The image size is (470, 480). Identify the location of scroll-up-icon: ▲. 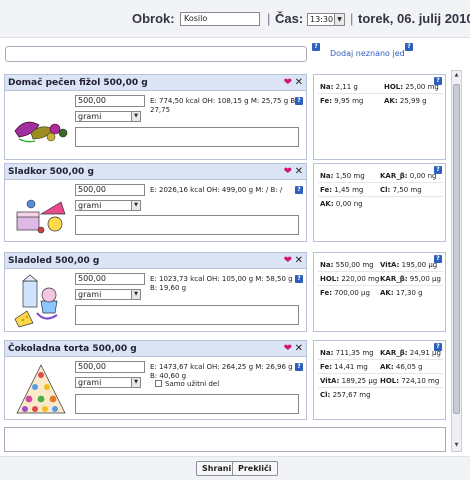
(456, 76).